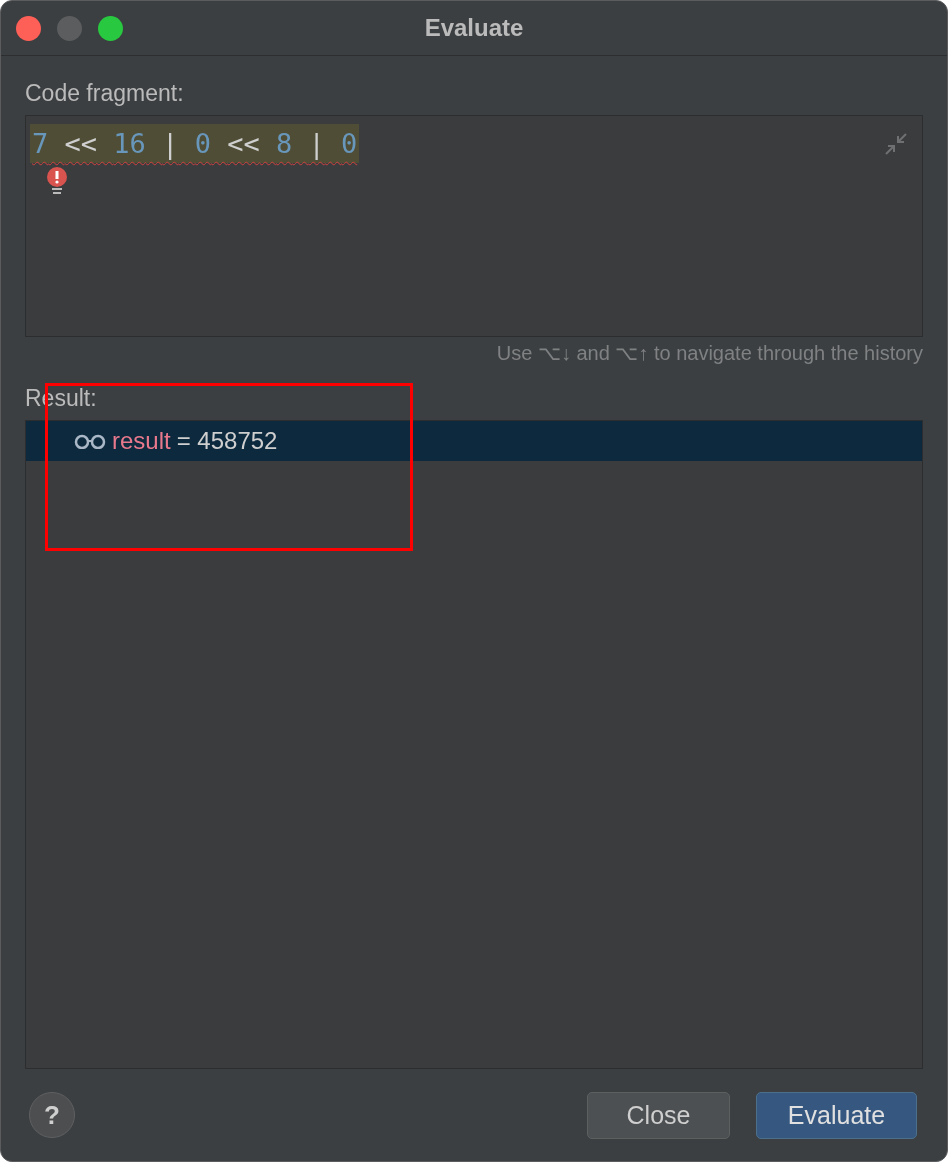 This screenshot has width=948, height=1162. Describe the element at coordinates (57, 181) in the screenshot. I see `error-bulb-icon` at that location.